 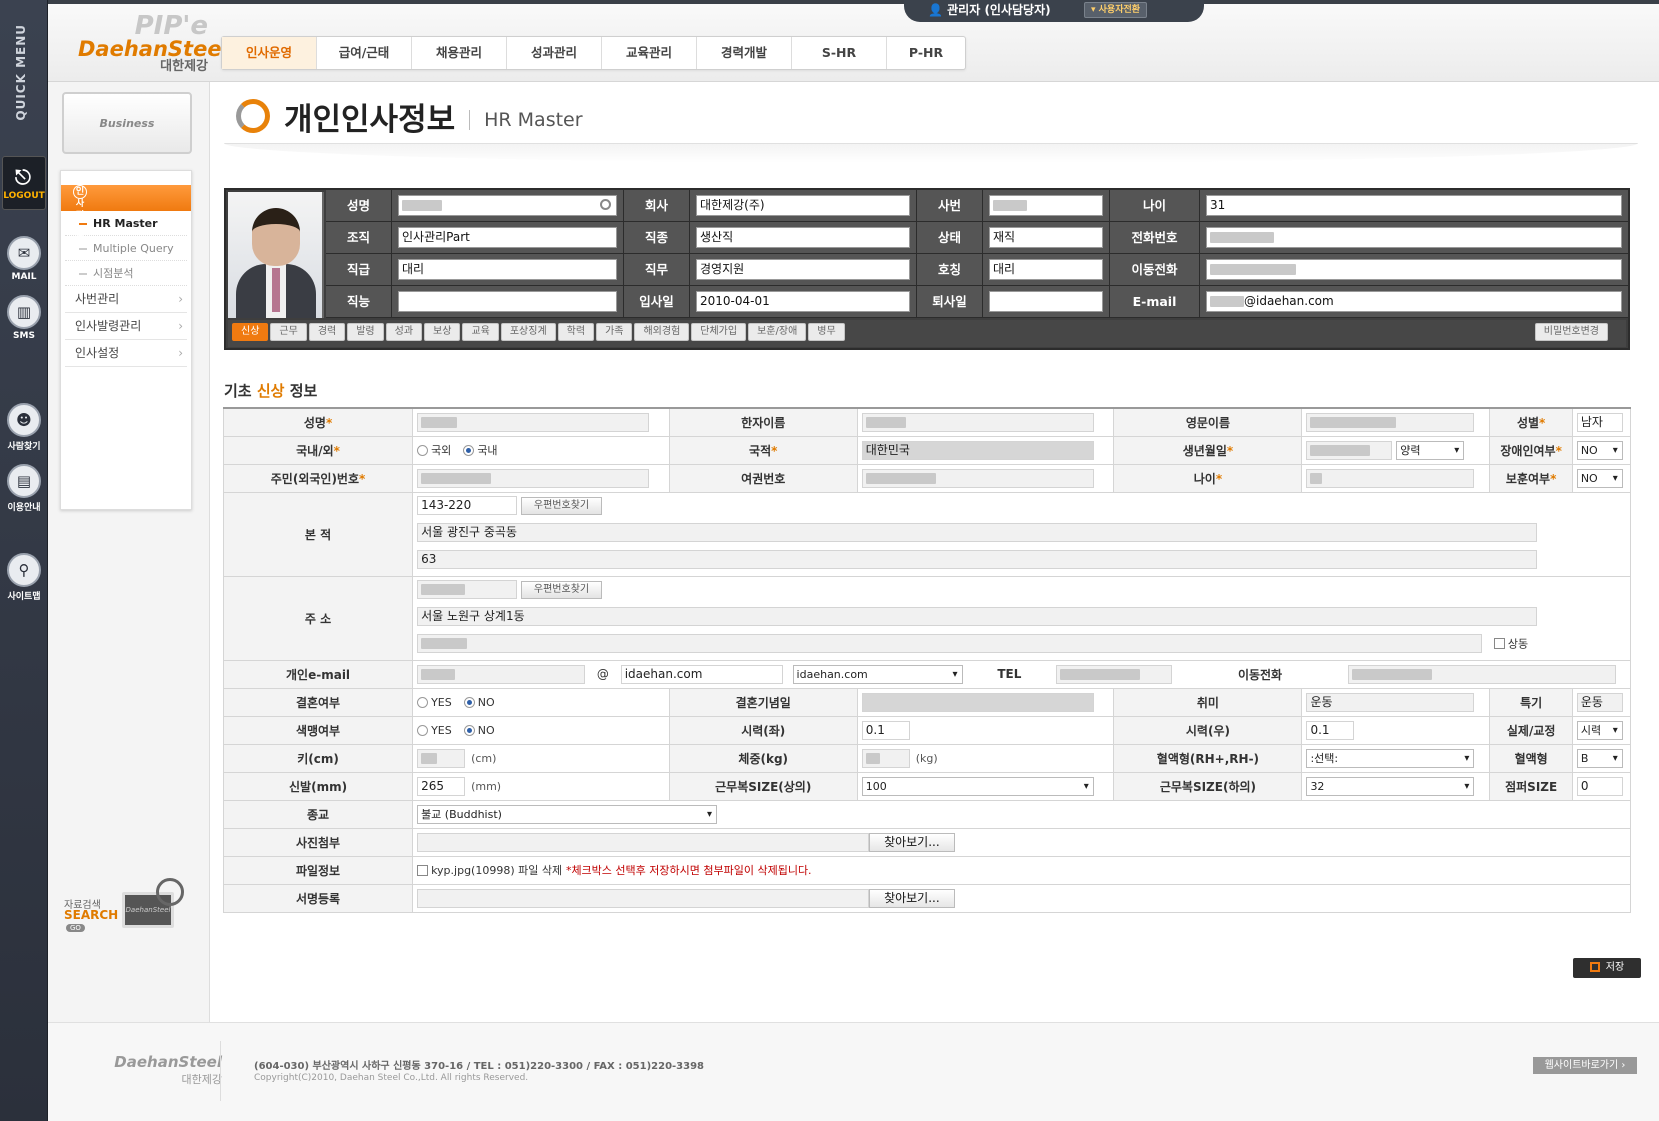 What do you see at coordinates (24, 427) in the screenshot?
I see `quick-people-button: ☻ 사람찾기` at bounding box center [24, 427].